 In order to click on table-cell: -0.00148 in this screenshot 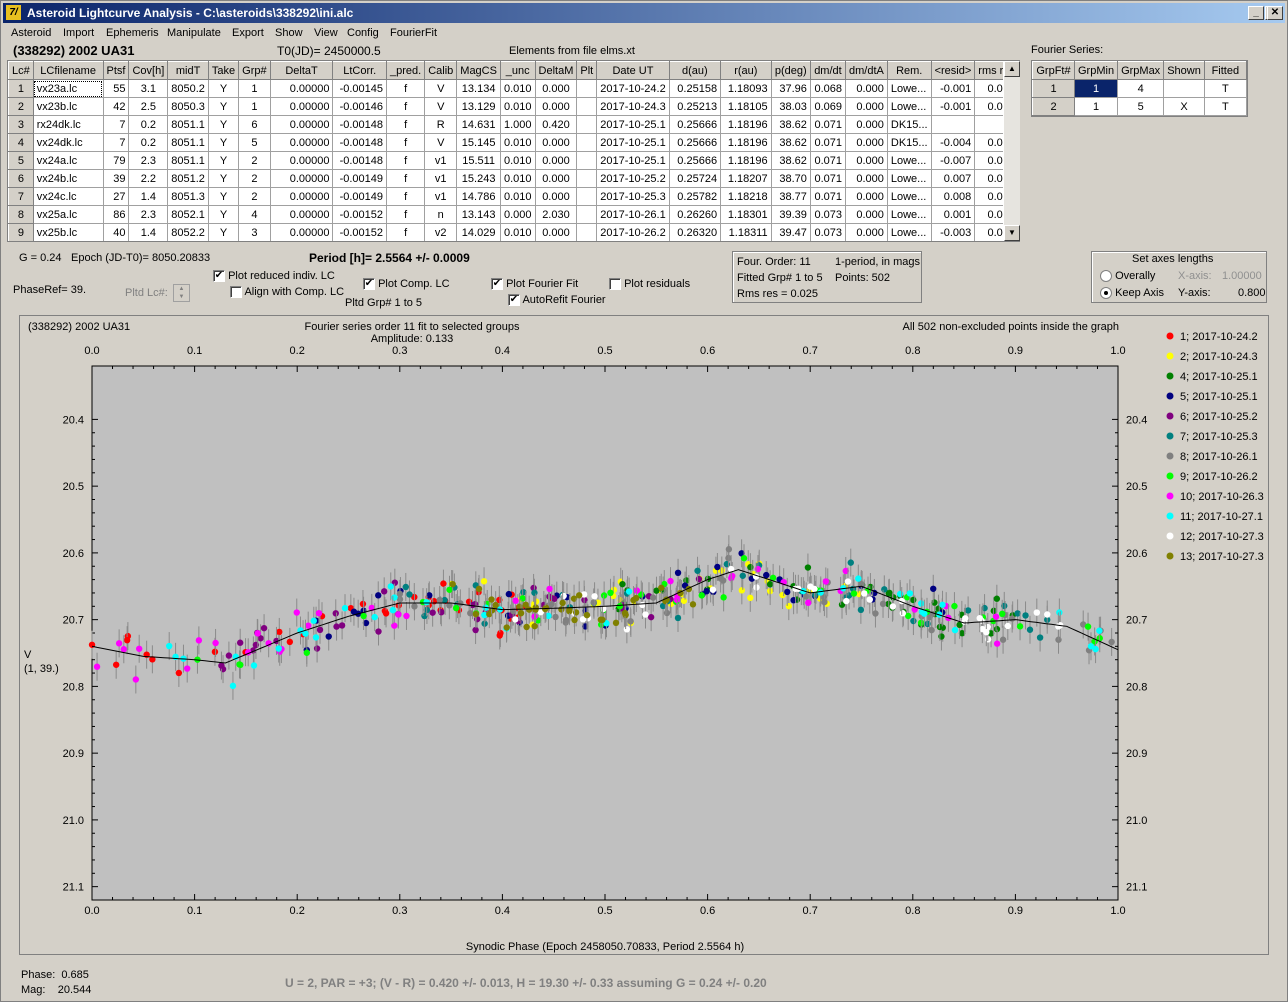, I will do `click(359, 124)`.